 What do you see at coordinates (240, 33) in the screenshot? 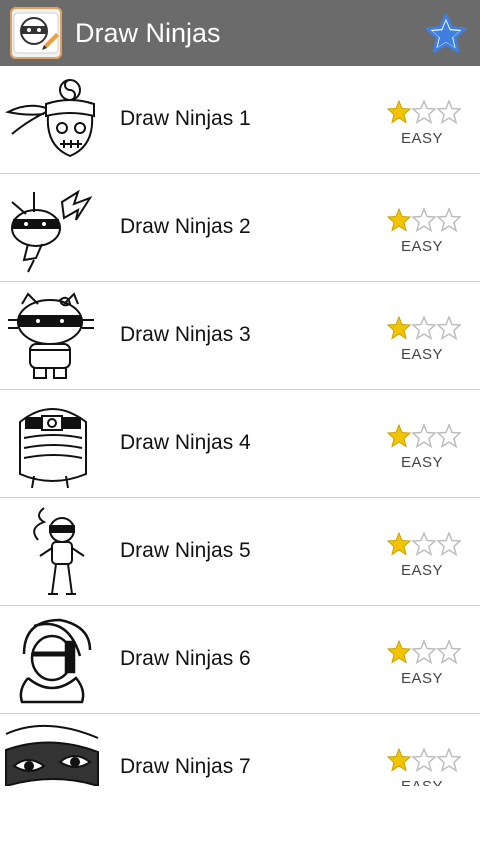
I see `app-bar: Draw Ninjas` at bounding box center [240, 33].